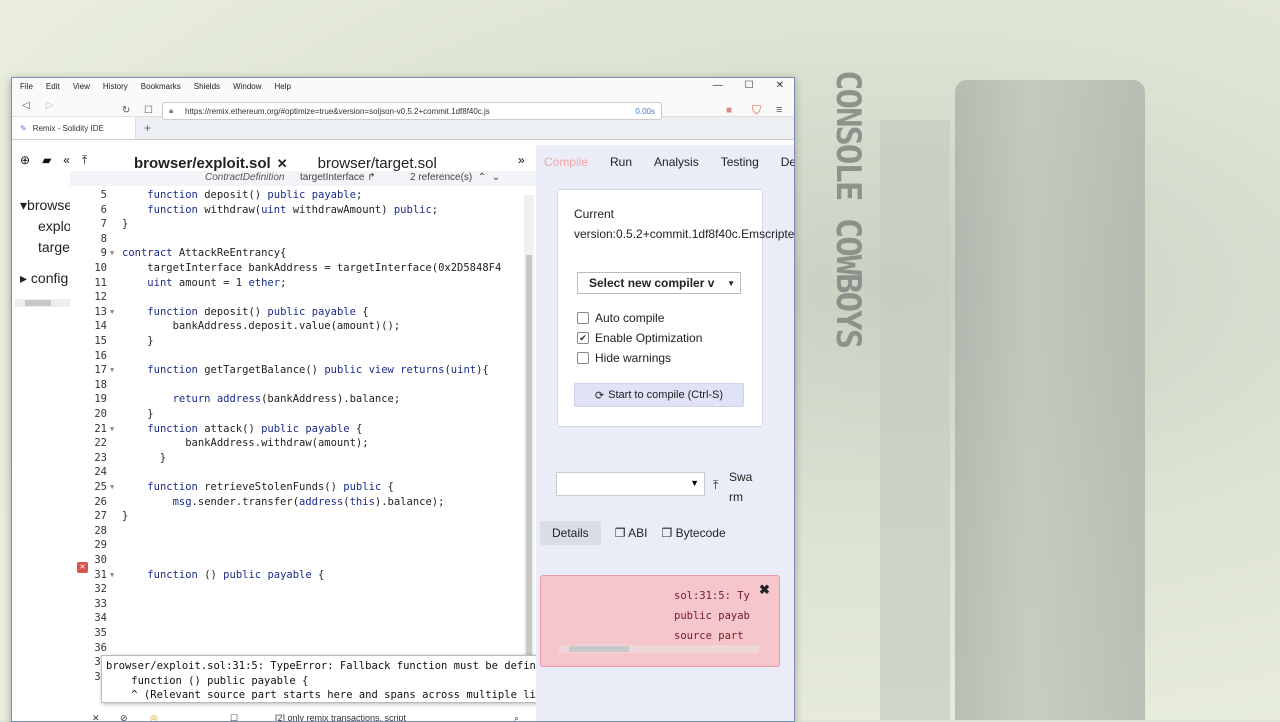  What do you see at coordinates (26, 86) in the screenshot?
I see `menu-file: File` at bounding box center [26, 86].